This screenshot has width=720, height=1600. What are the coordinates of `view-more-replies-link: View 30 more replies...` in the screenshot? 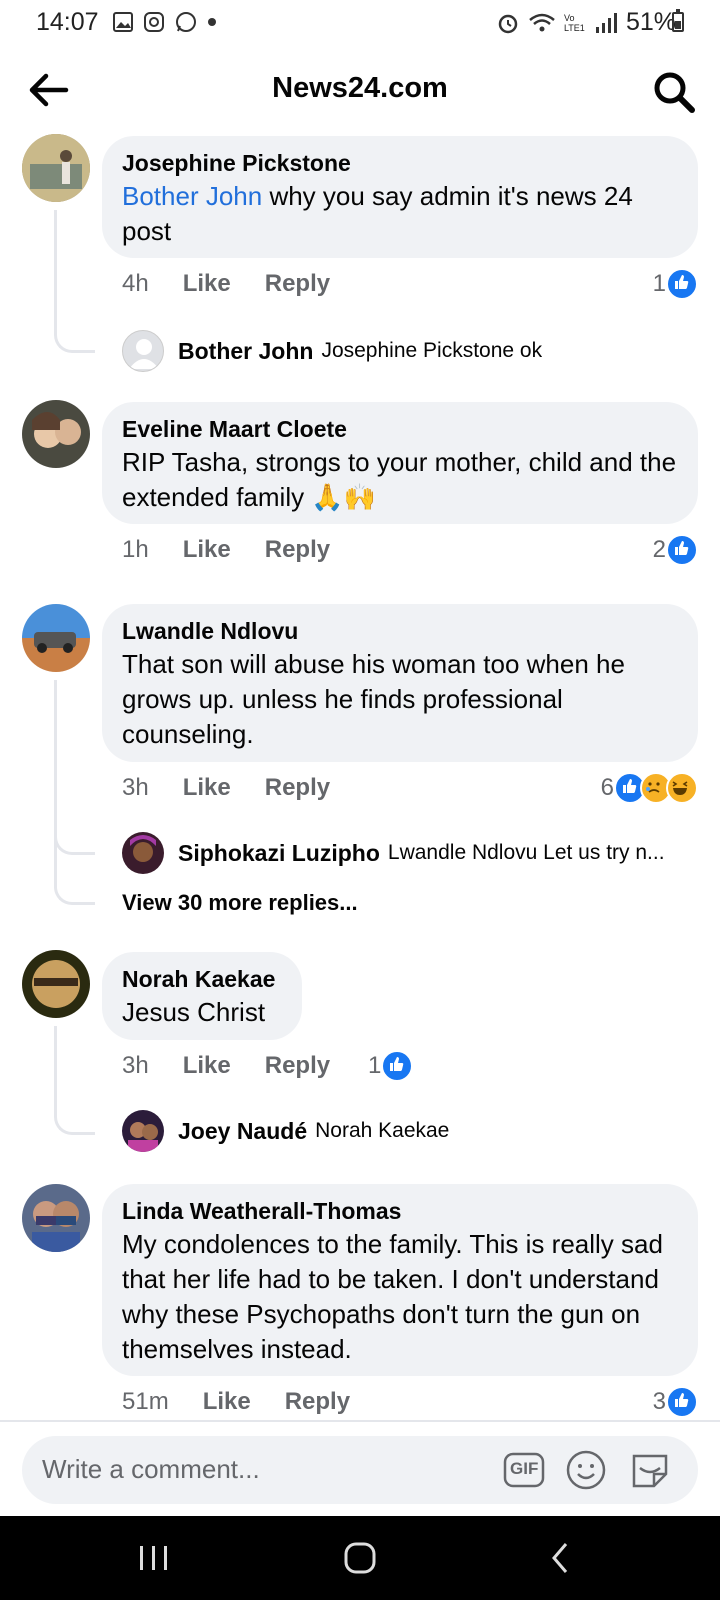 It's located at (240, 903).